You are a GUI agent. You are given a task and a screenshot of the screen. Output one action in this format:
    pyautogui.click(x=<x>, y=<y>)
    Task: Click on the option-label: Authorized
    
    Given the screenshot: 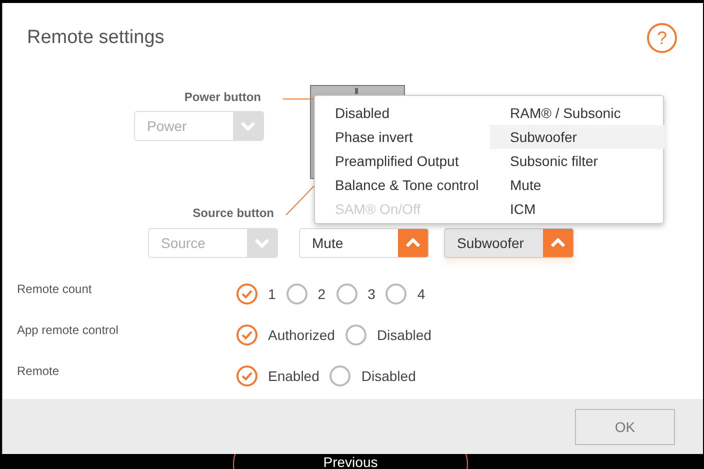 What is the action you would take?
    pyautogui.click(x=301, y=335)
    